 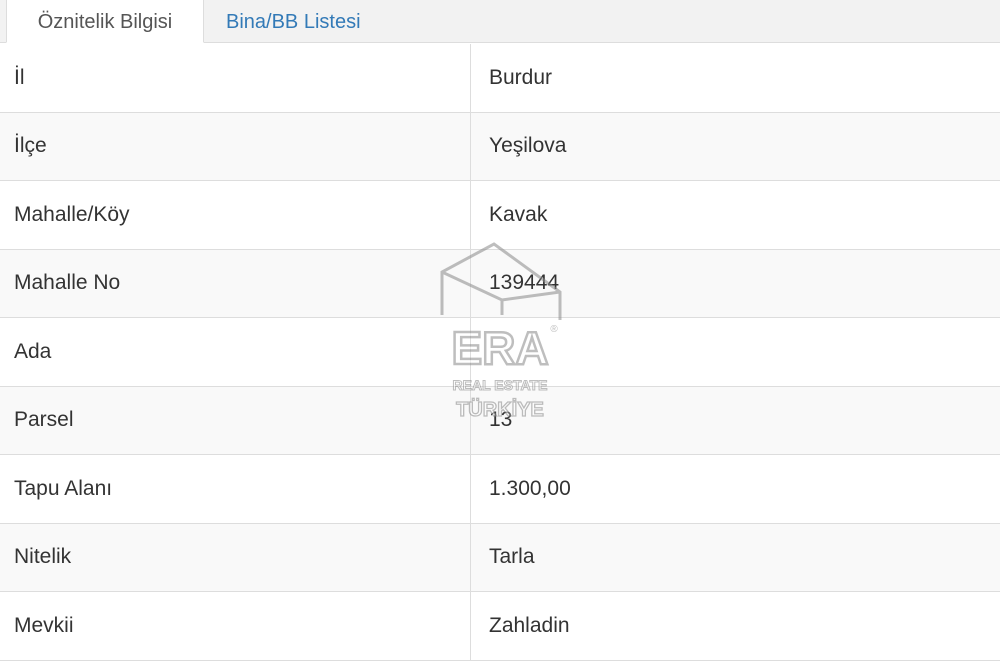 I want to click on row-label: Parsel, so click(x=235, y=420).